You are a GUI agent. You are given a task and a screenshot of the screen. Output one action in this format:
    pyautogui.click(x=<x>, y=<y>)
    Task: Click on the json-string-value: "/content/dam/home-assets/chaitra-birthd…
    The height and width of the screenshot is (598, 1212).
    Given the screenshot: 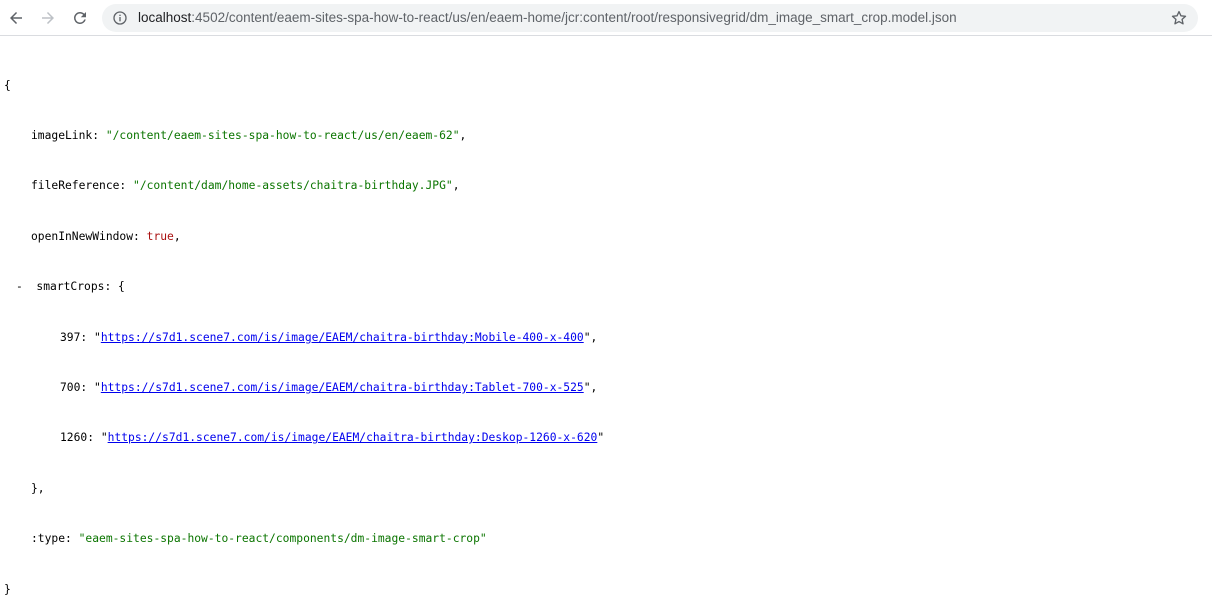 What is the action you would take?
    pyautogui.click(x=293, y=185)
    